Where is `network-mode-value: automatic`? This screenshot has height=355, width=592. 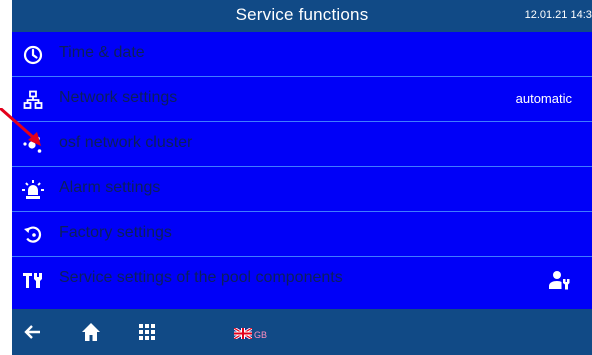
network-mode-value: automatic is located at coordinates (543, 98).